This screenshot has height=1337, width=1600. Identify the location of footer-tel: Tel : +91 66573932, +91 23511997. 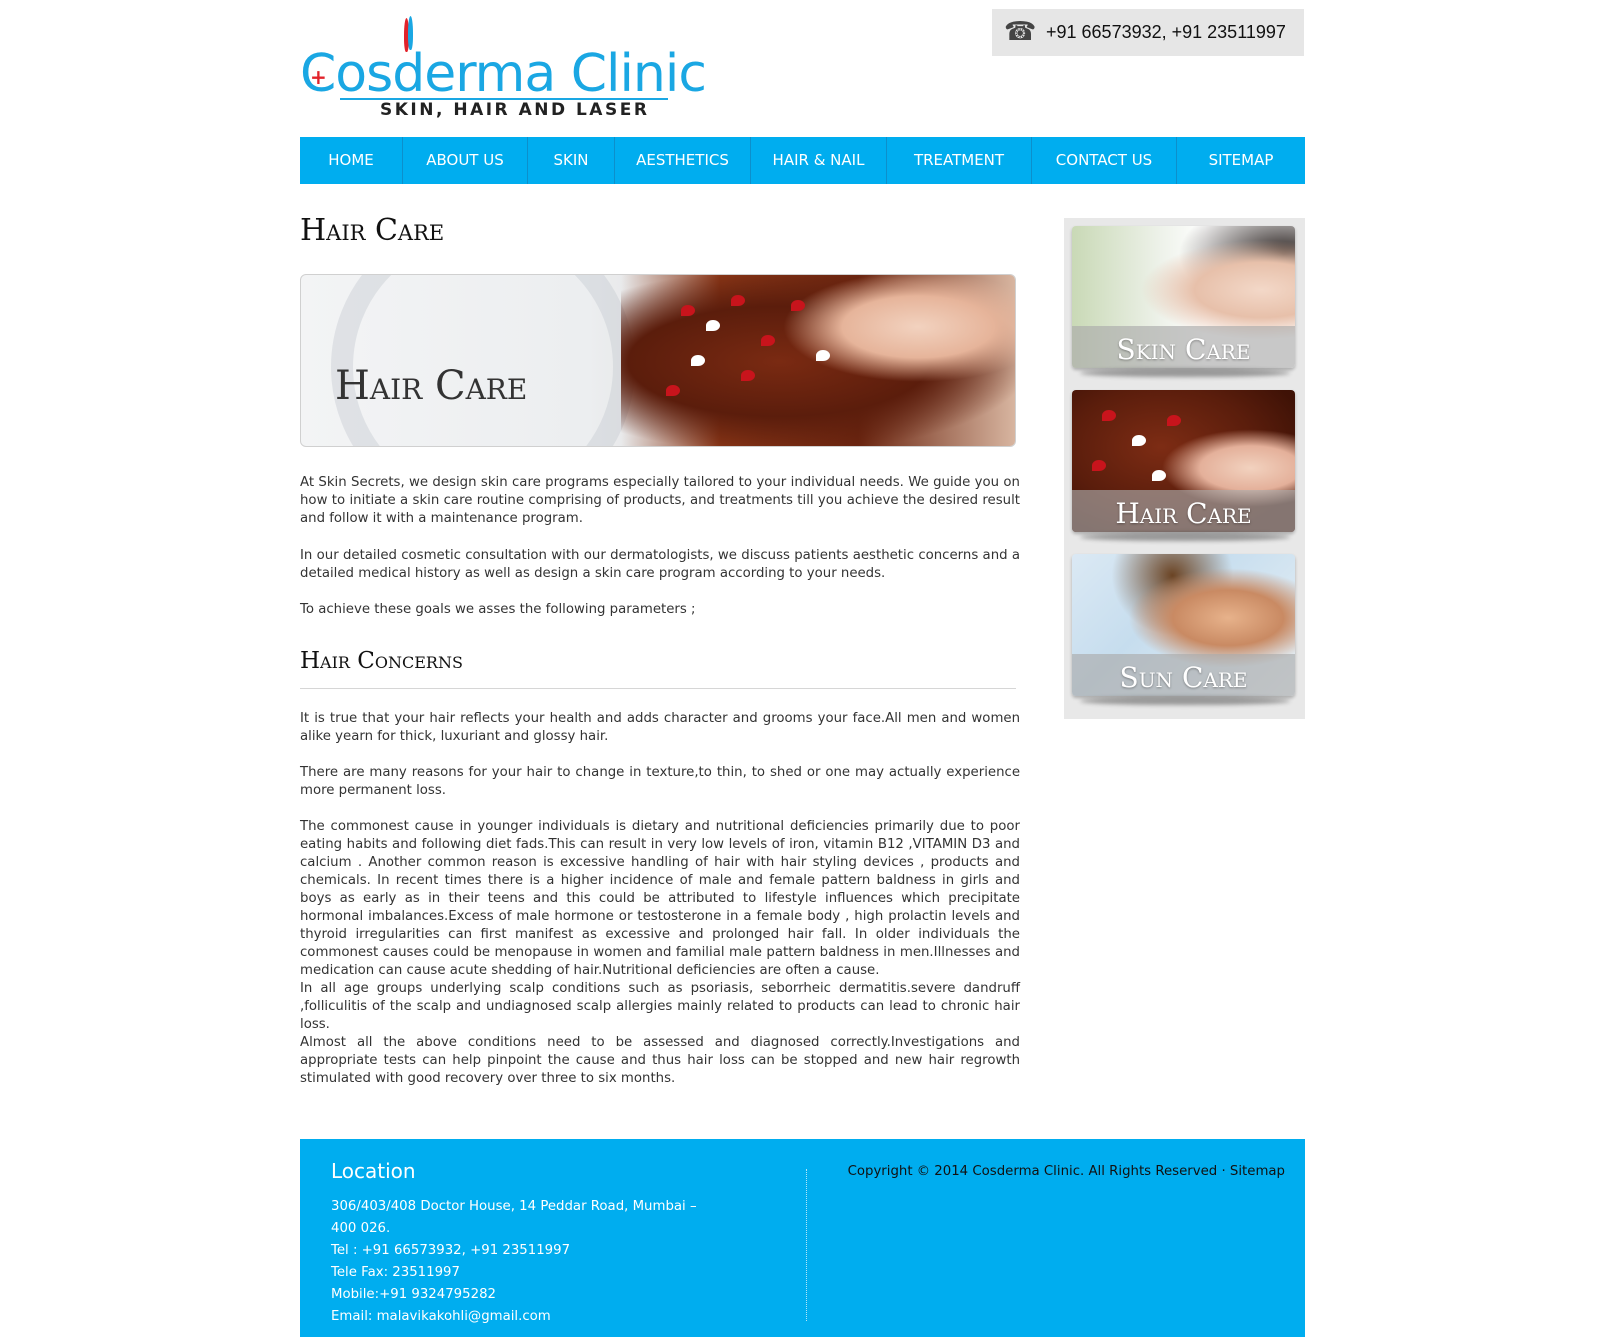
(451, 1250).